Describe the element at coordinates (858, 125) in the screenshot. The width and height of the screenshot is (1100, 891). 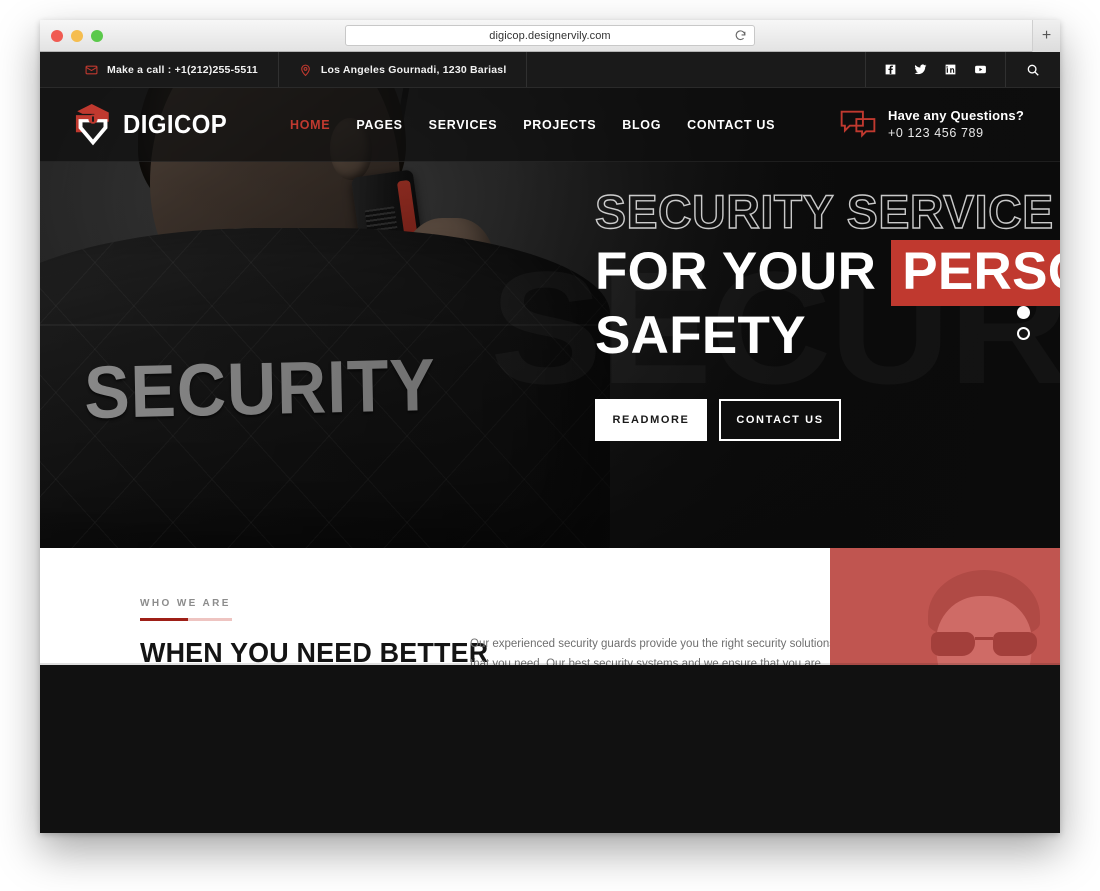
I see `chat-bubbles-icon` at that location.